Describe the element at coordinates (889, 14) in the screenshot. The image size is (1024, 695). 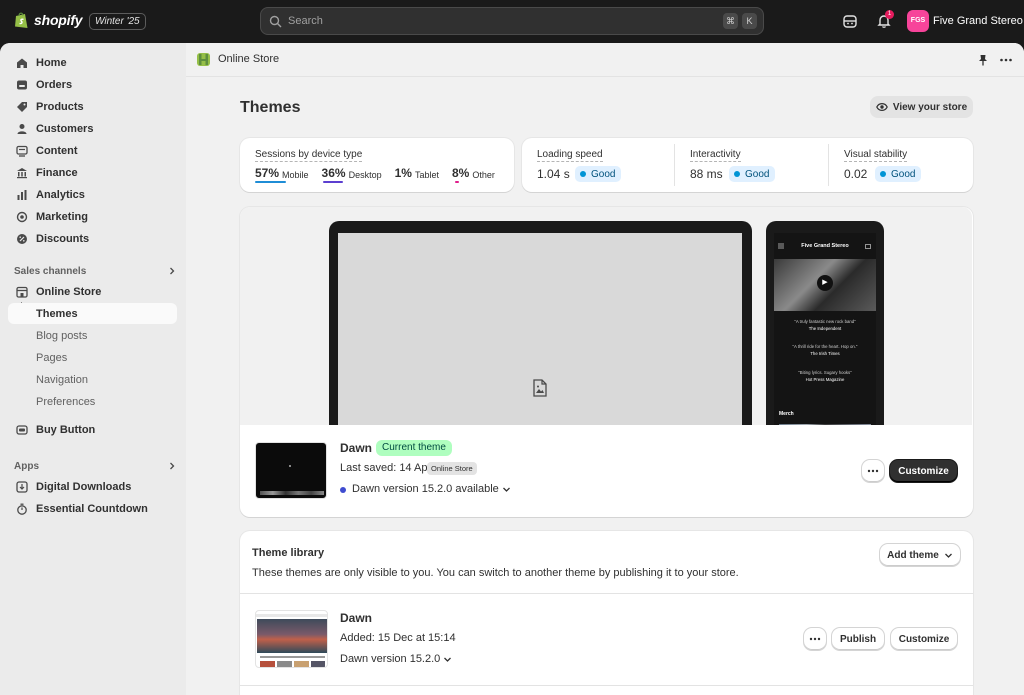
I see `notification-badge: 1` at that location.